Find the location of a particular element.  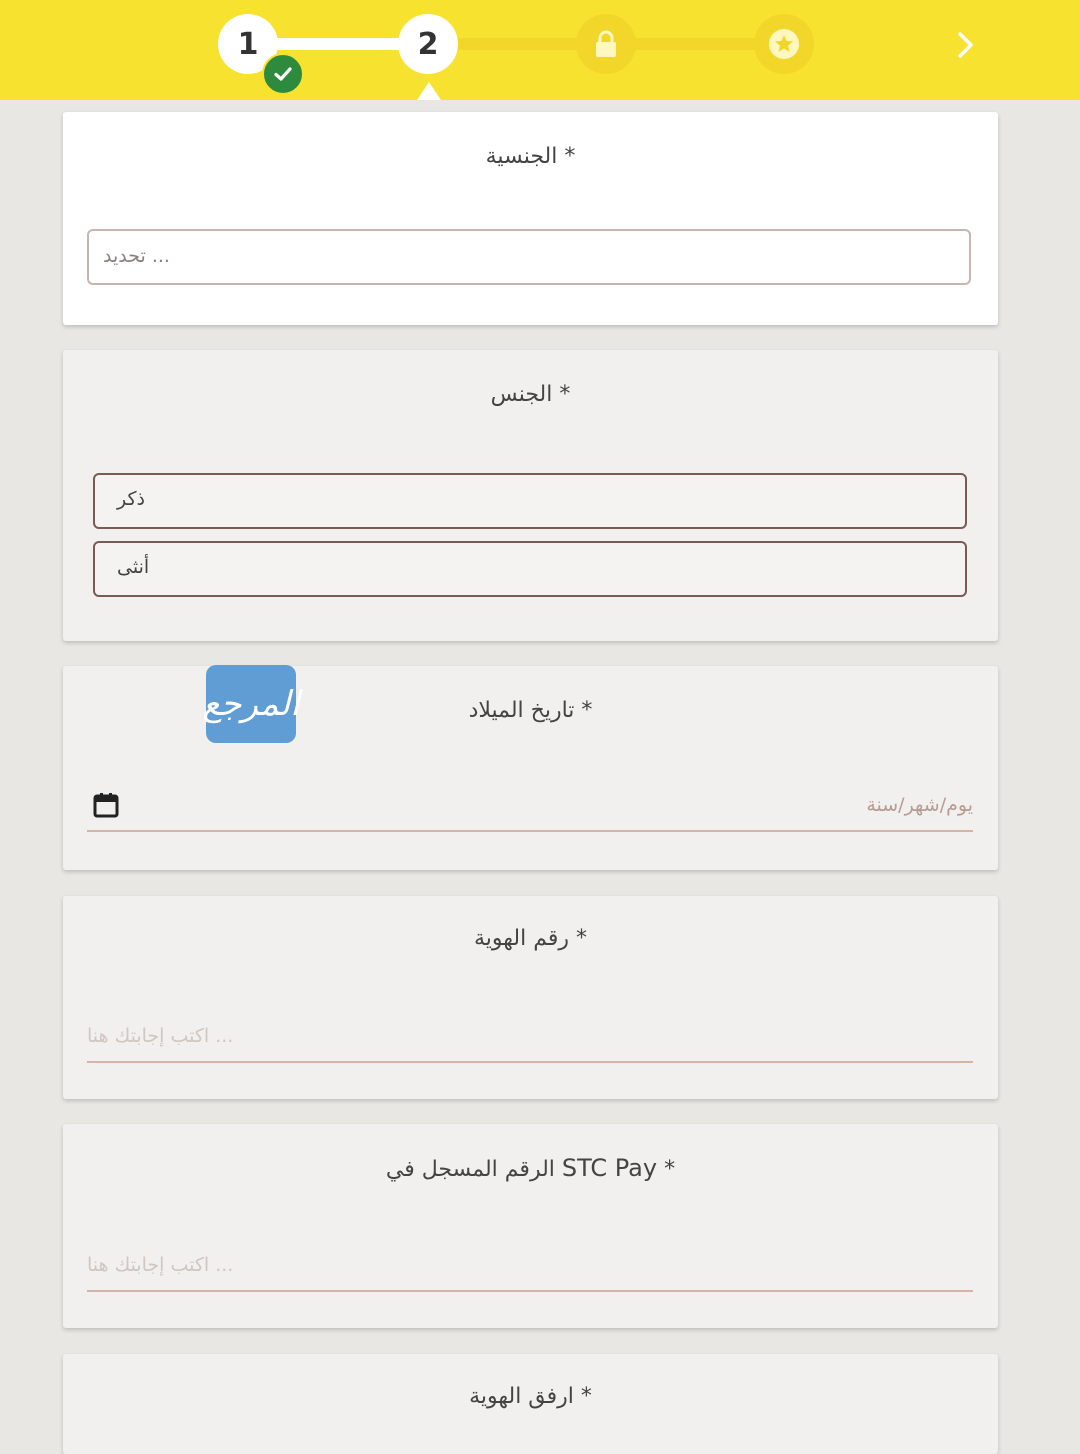

calendar-icon is located at coordinates (106, 805).